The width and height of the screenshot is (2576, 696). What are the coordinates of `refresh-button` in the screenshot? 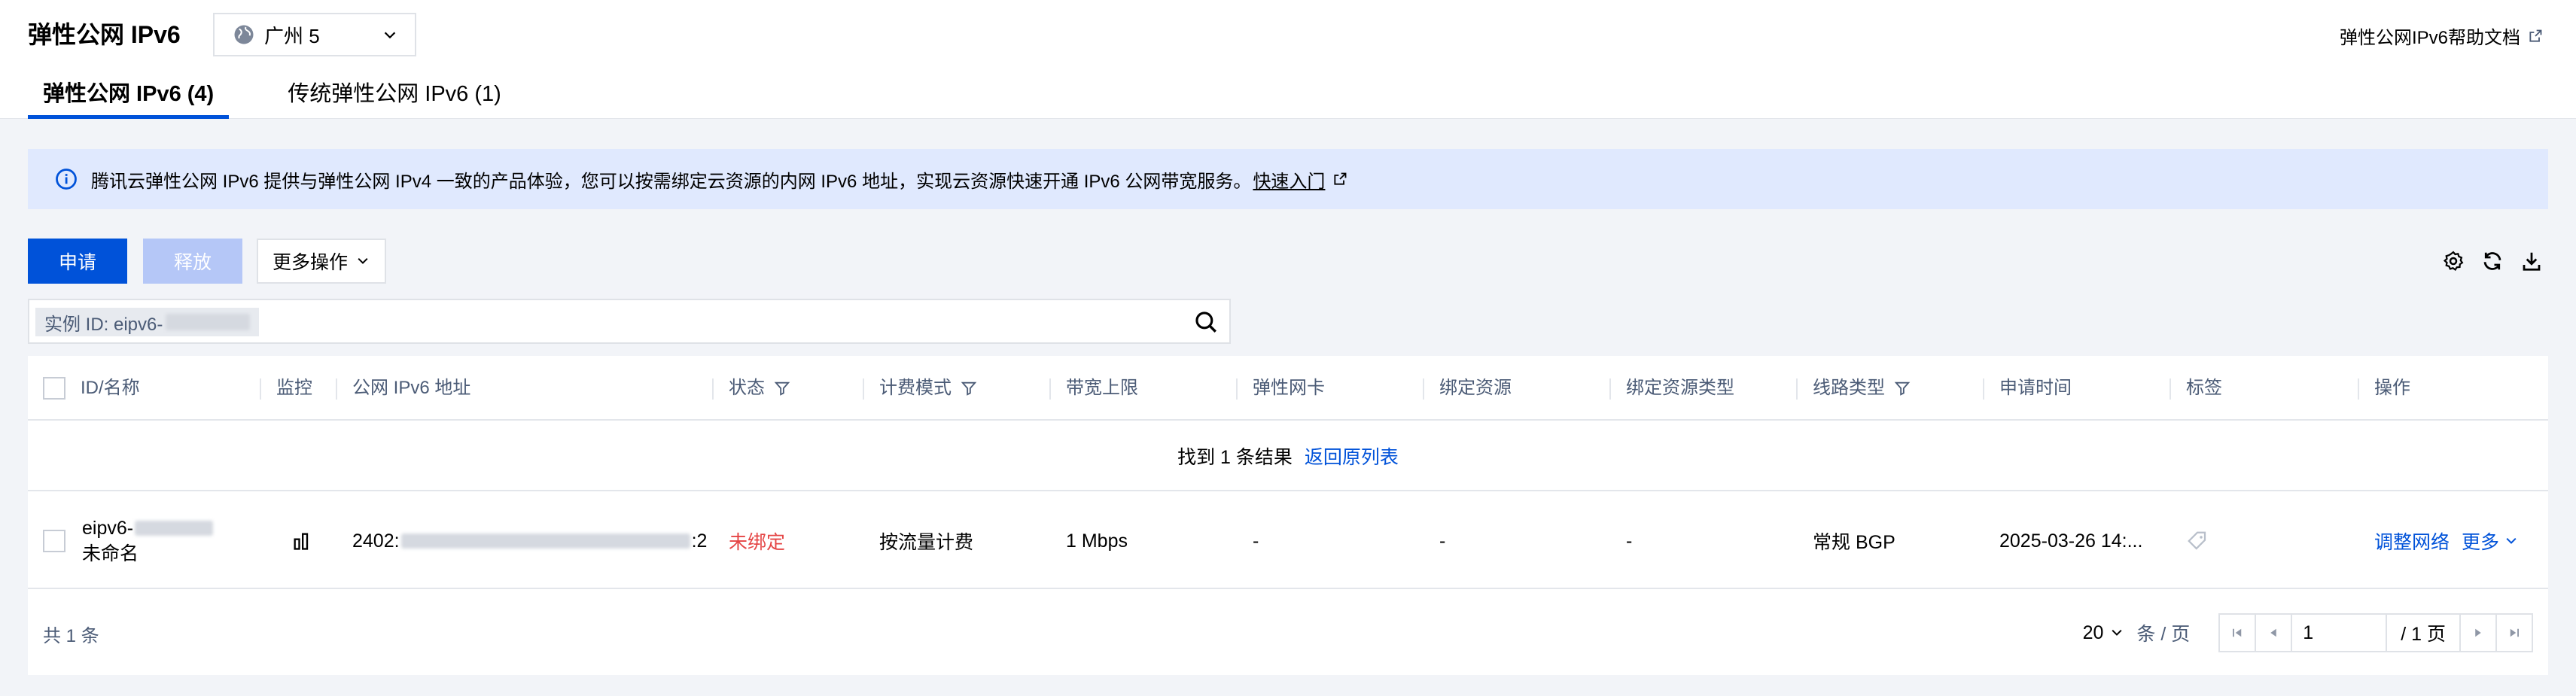 It's located at (2492, 261).